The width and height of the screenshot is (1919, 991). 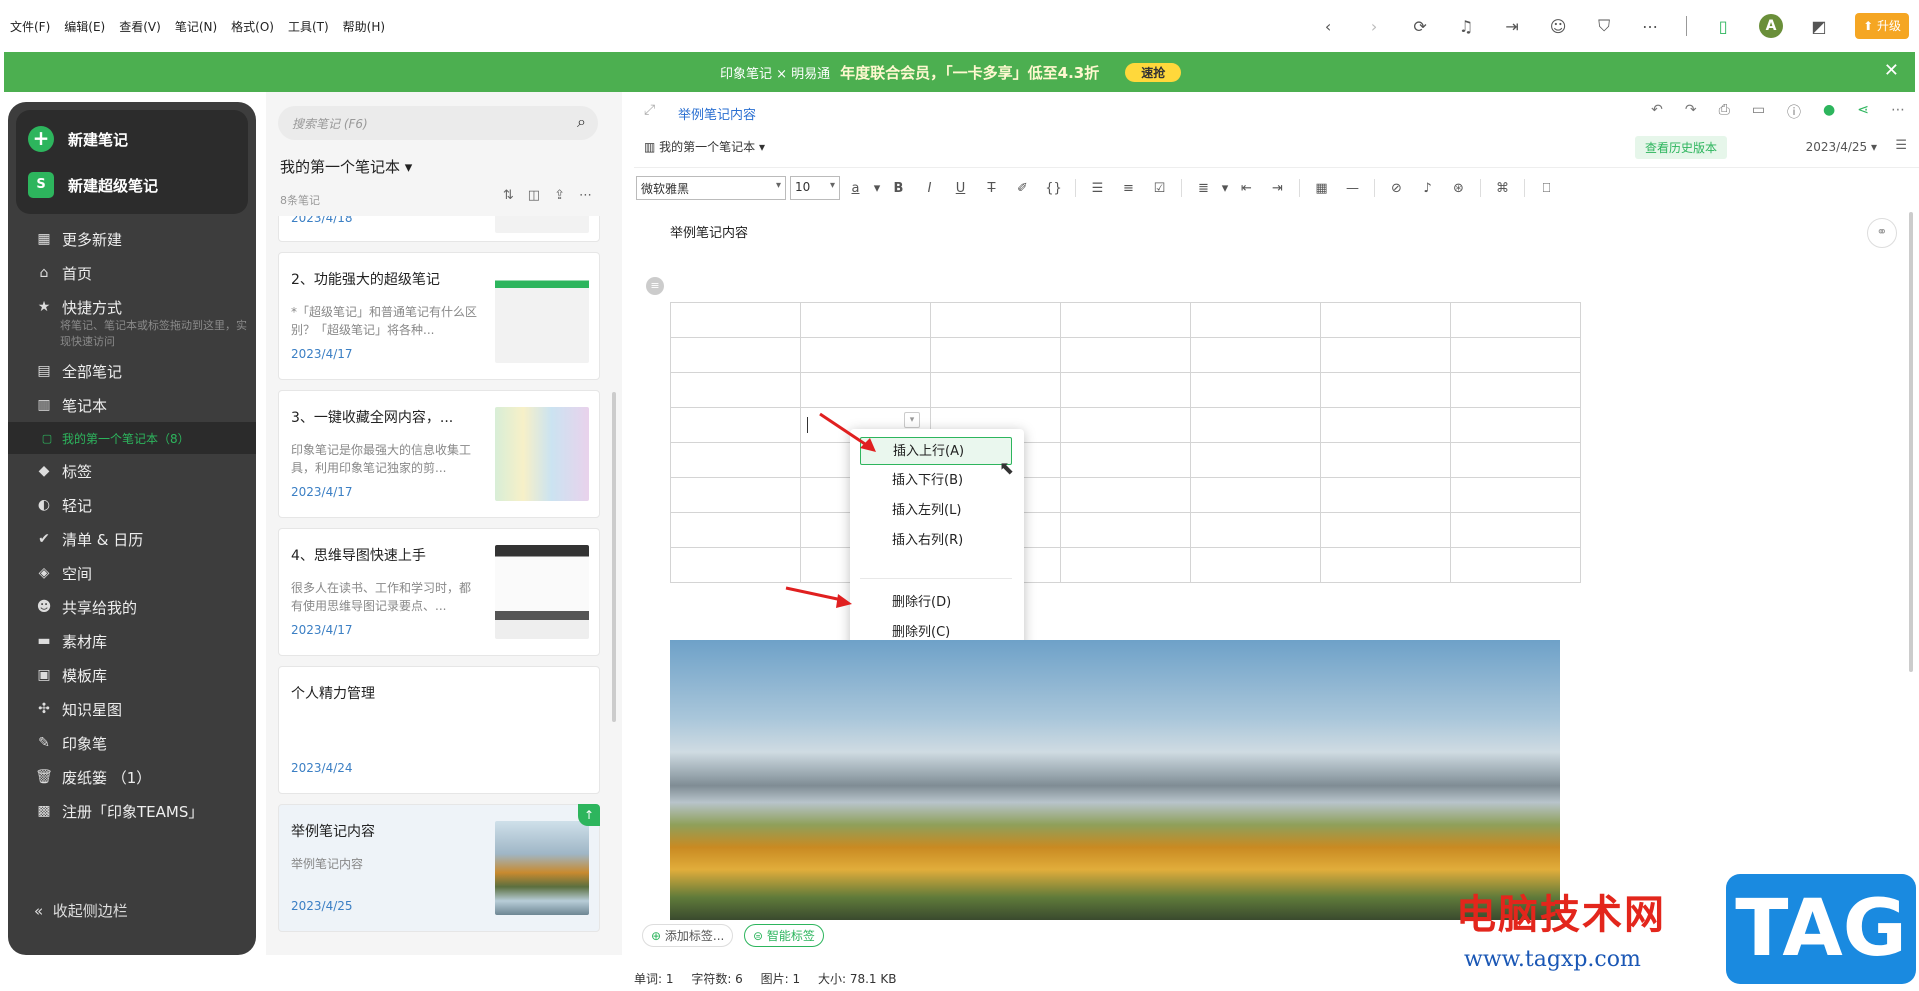 What do you see at coordinates (132, 371) in the screenshot?
I see `sidebar-item-all-notes: ▤ 全部笔记` at bounding box center [132, 371].